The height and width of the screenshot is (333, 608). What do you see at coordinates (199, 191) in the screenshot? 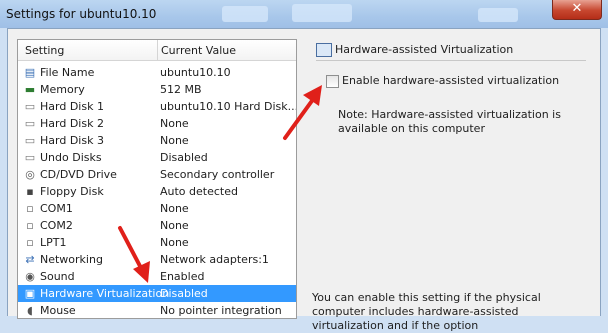
I see `setting-value: Auto detected` at bounding box center [199, 191].